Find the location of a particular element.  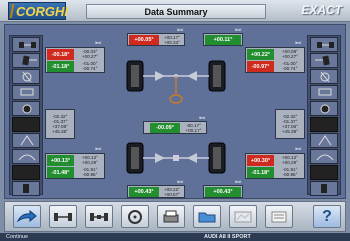

rear-right-tag: limit is located at coordinates (298, 149).